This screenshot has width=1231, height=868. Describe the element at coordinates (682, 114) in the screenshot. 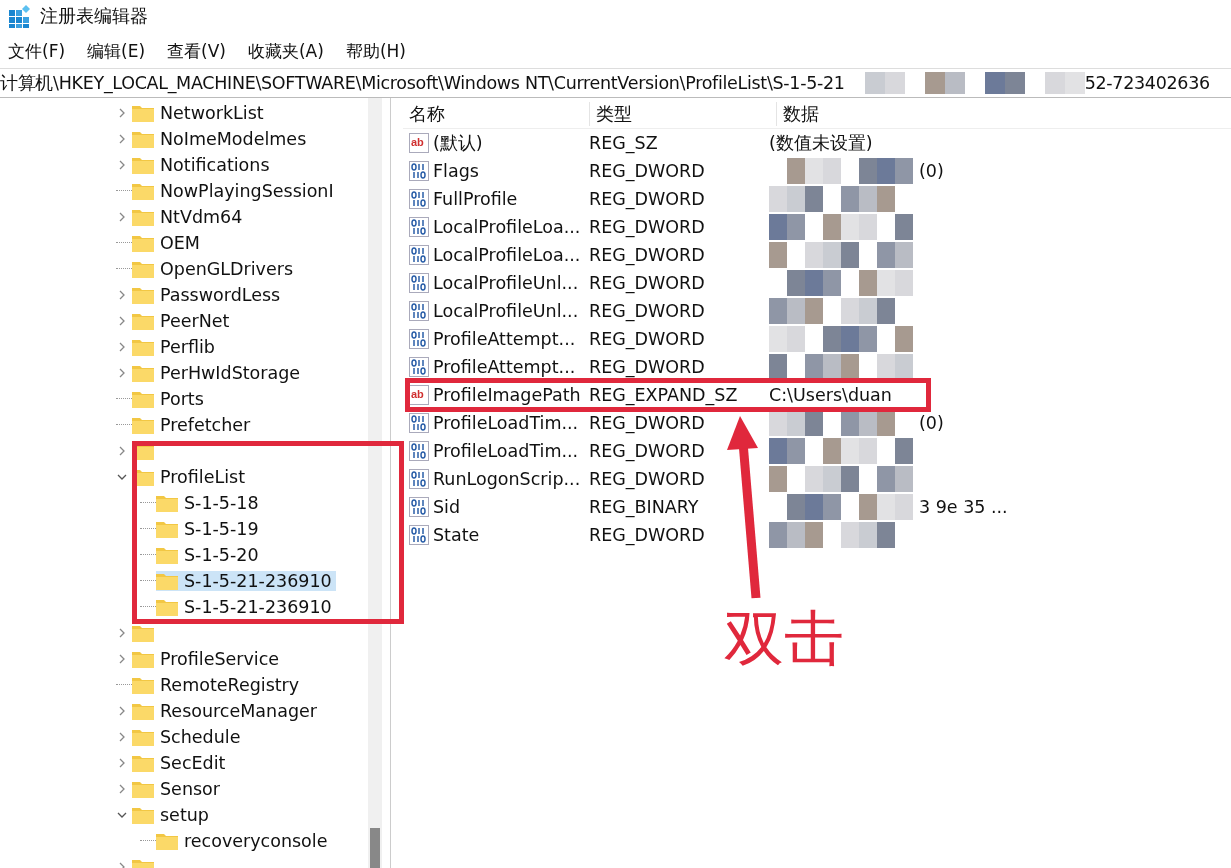

I see `column-header: 类型` at that location.